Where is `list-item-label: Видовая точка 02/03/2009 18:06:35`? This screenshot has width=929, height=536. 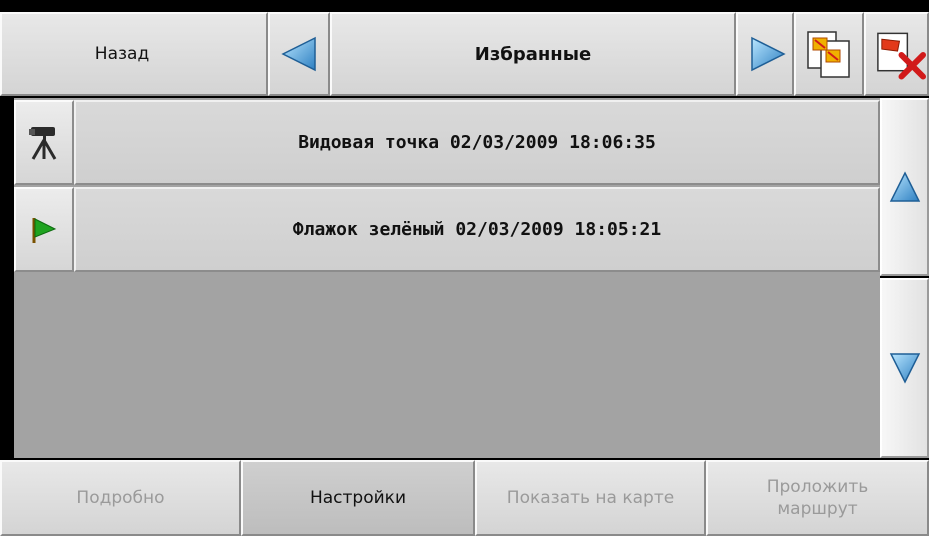 list-item-label: Видовая точка 02/03/2009 18:06:35 is located at coordinates (477, 142).